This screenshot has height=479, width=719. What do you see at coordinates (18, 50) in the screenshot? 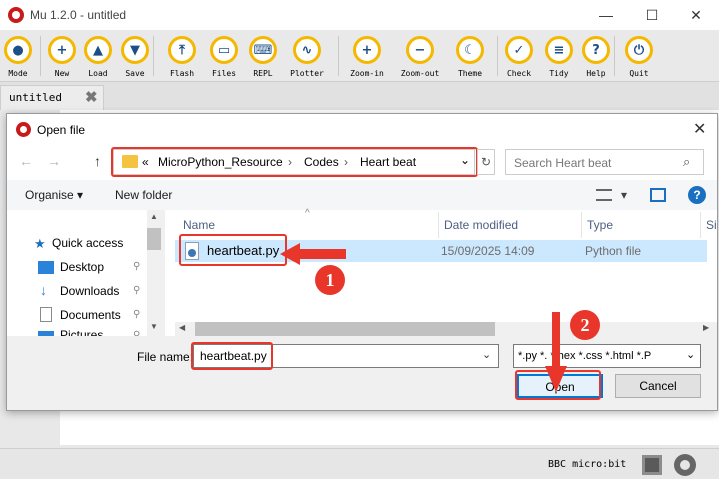
I see `mode-icon: ●` at bounding box center [18, 50].